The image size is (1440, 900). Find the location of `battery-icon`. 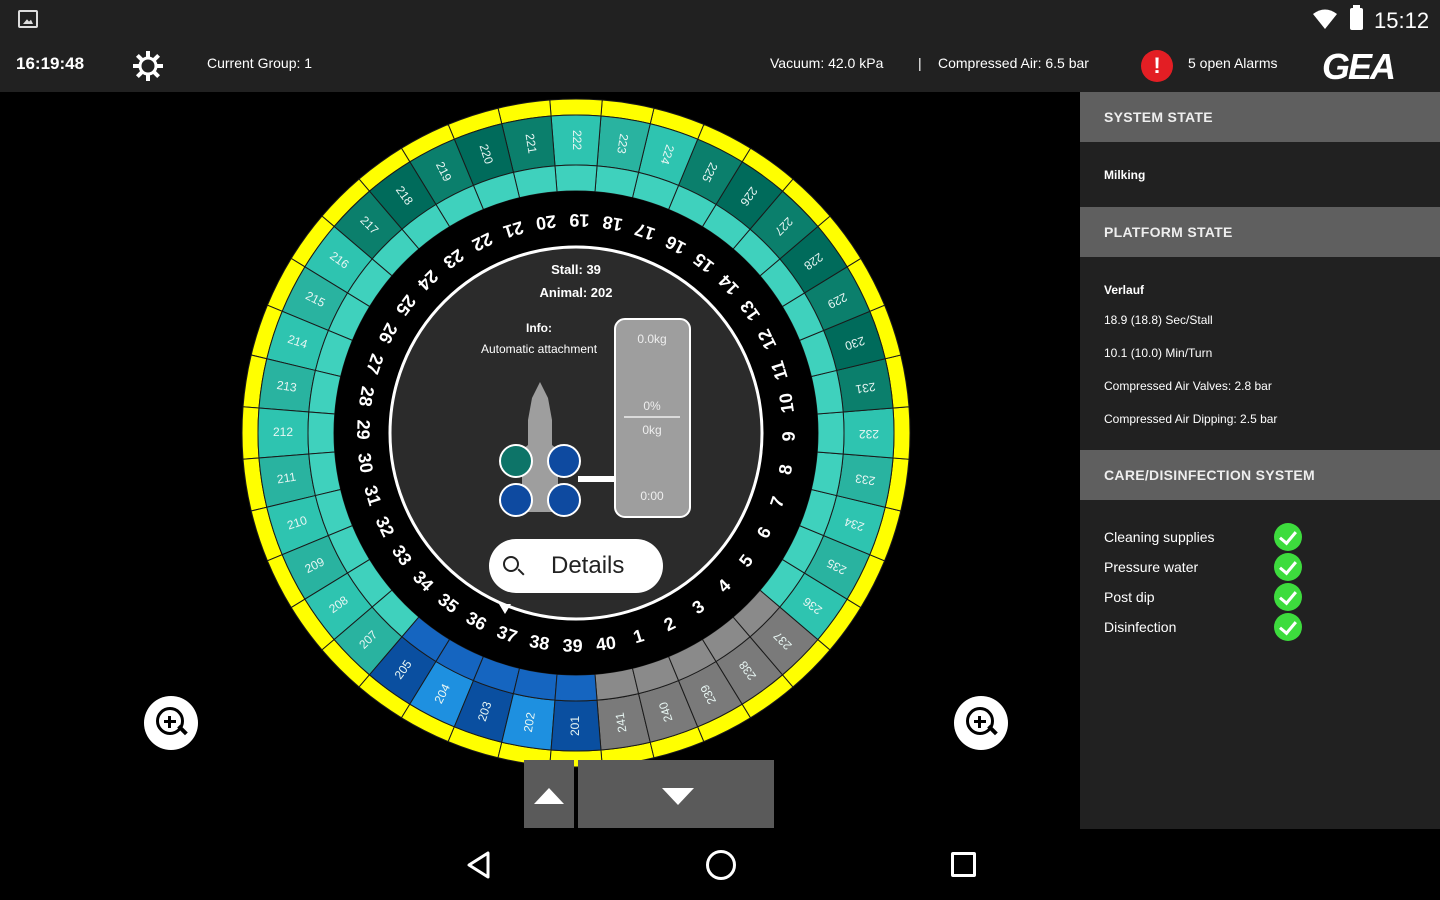

battery-icon is located at coordinates (1356, 17).